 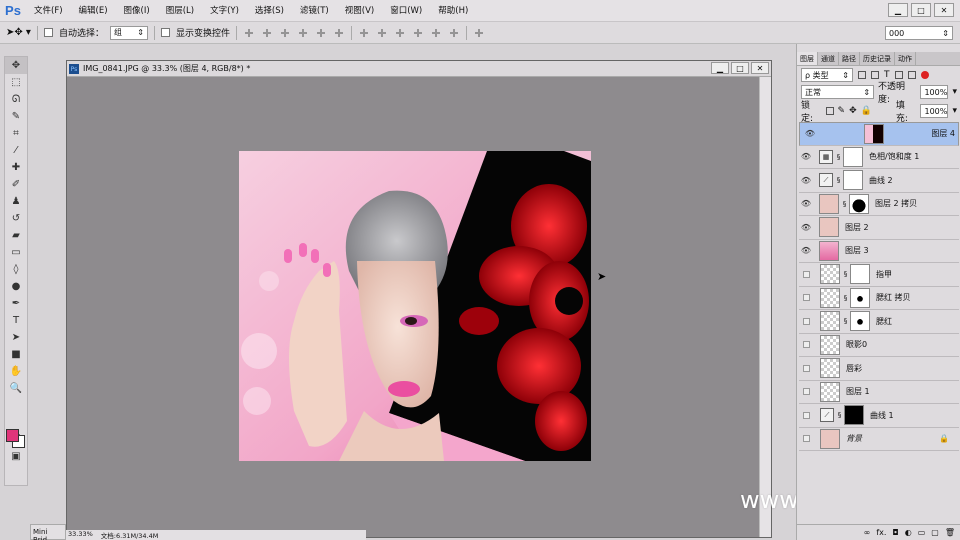 What do you see at coordinates (879, 298) in the screenshot?
I see `layer-row: § 腮红 拷贝` at bounding box center [879, 298].